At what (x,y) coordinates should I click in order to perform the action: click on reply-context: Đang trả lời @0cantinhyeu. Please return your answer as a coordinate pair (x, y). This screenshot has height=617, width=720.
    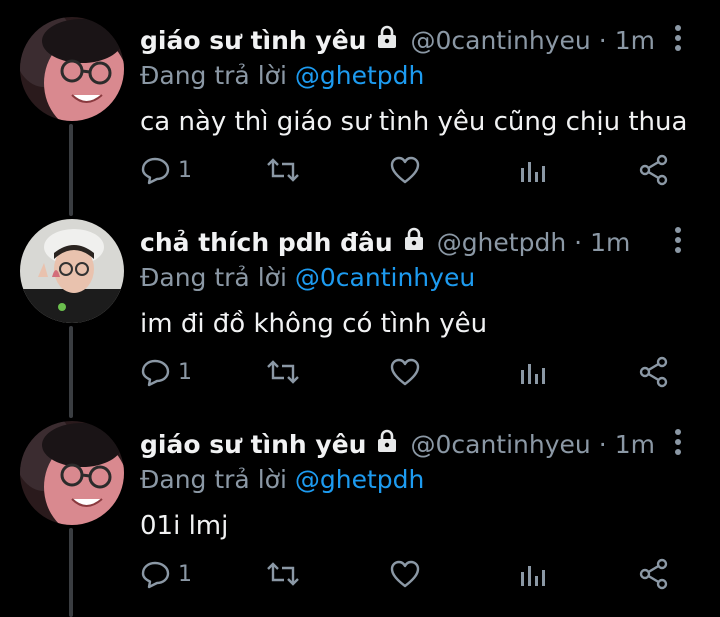
    Looking at the image, I should click on (405, 277).